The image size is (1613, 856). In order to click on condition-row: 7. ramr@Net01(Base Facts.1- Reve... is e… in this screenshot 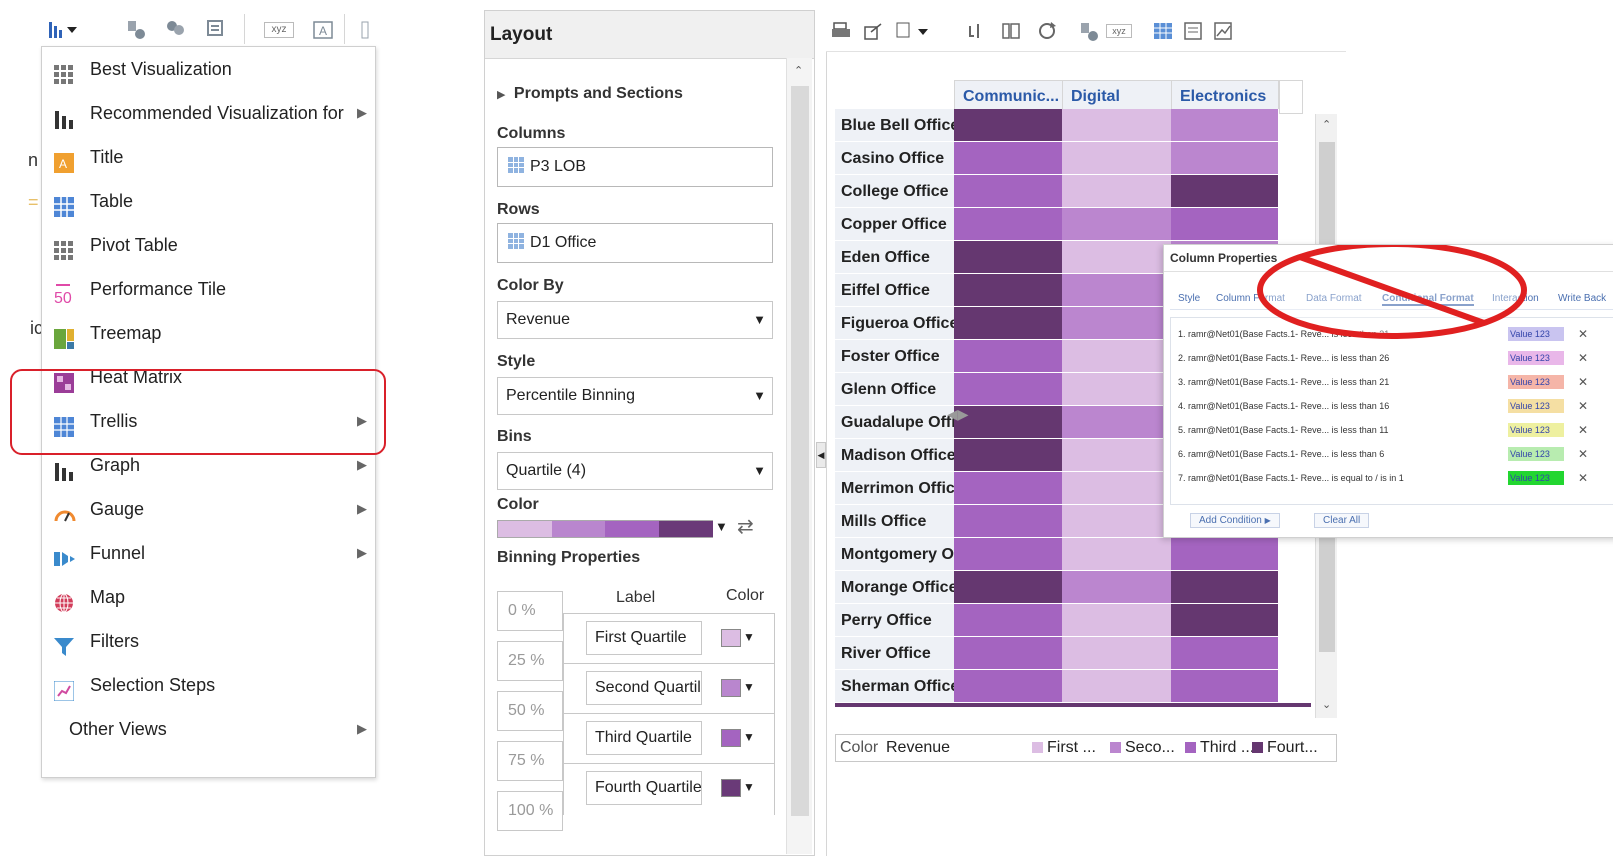, I will do `click(1395, 478)`.